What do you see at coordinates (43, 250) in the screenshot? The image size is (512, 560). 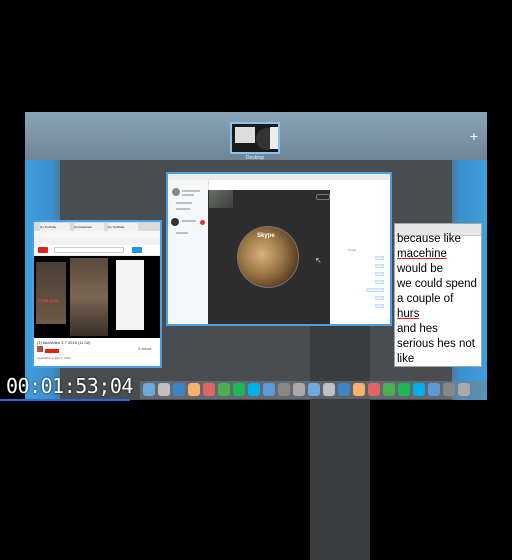 I see `youtube-logo-icon` at bounding box center [43, 250].